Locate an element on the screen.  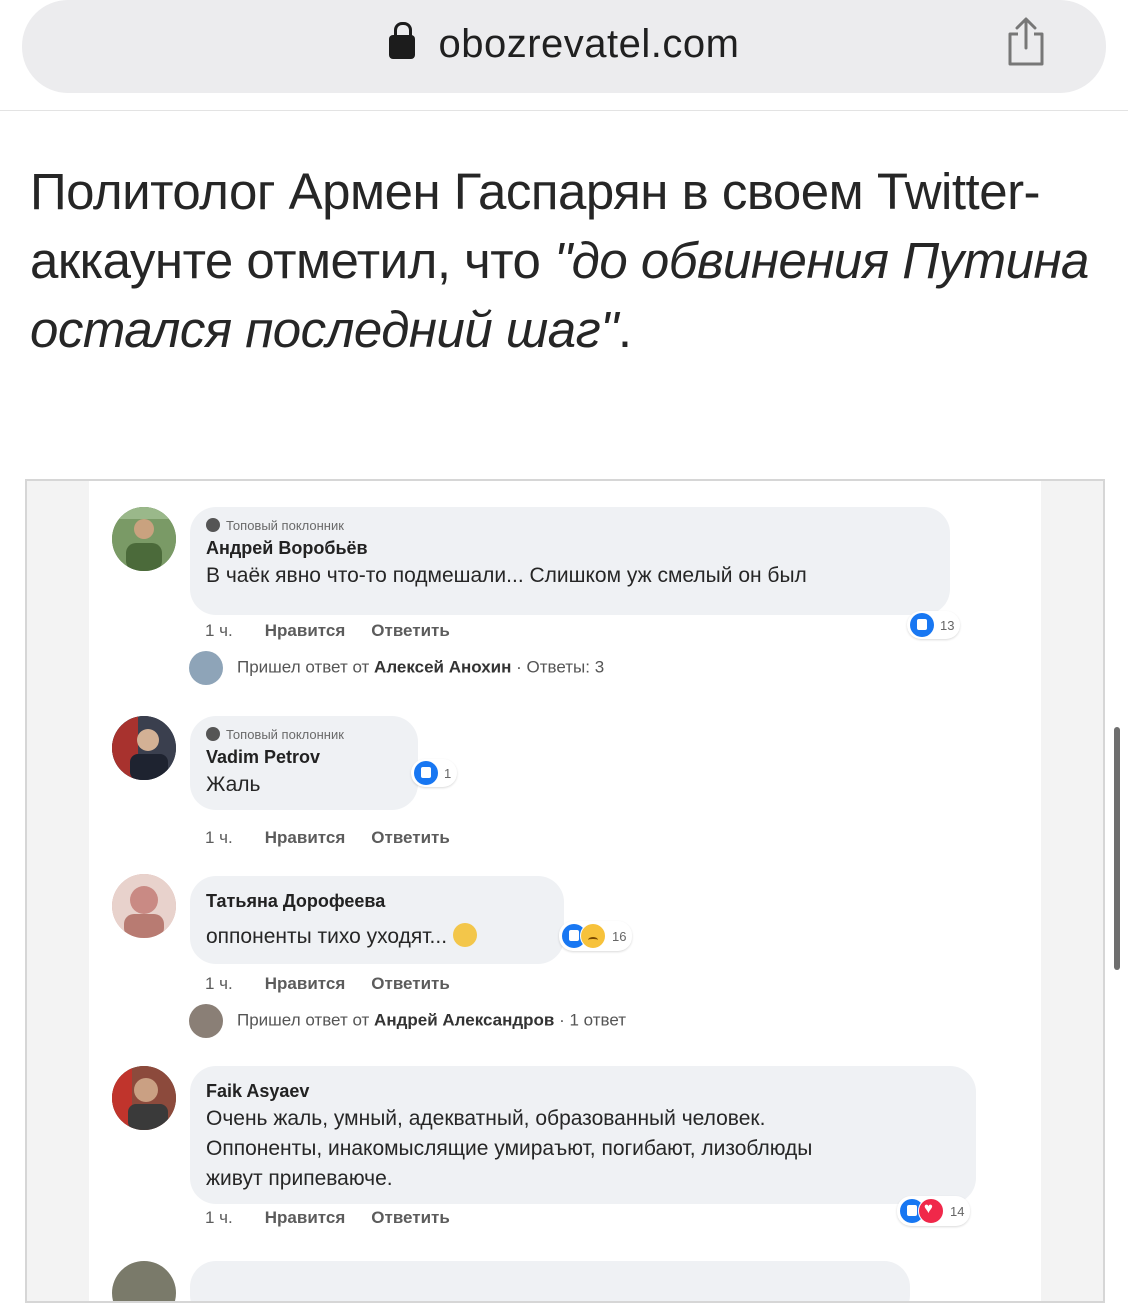
address-bar: obozrevatel.com is located at coordinates (564, 46).